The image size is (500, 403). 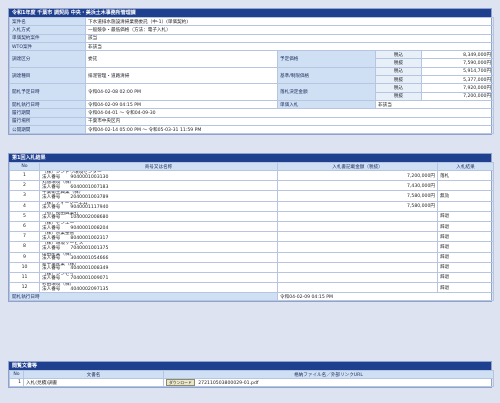 What do you see at coordinates (326, 75) in the screenshot?
I see `label-base-price: 基準/制限価格` at bounding box center [326, 75].